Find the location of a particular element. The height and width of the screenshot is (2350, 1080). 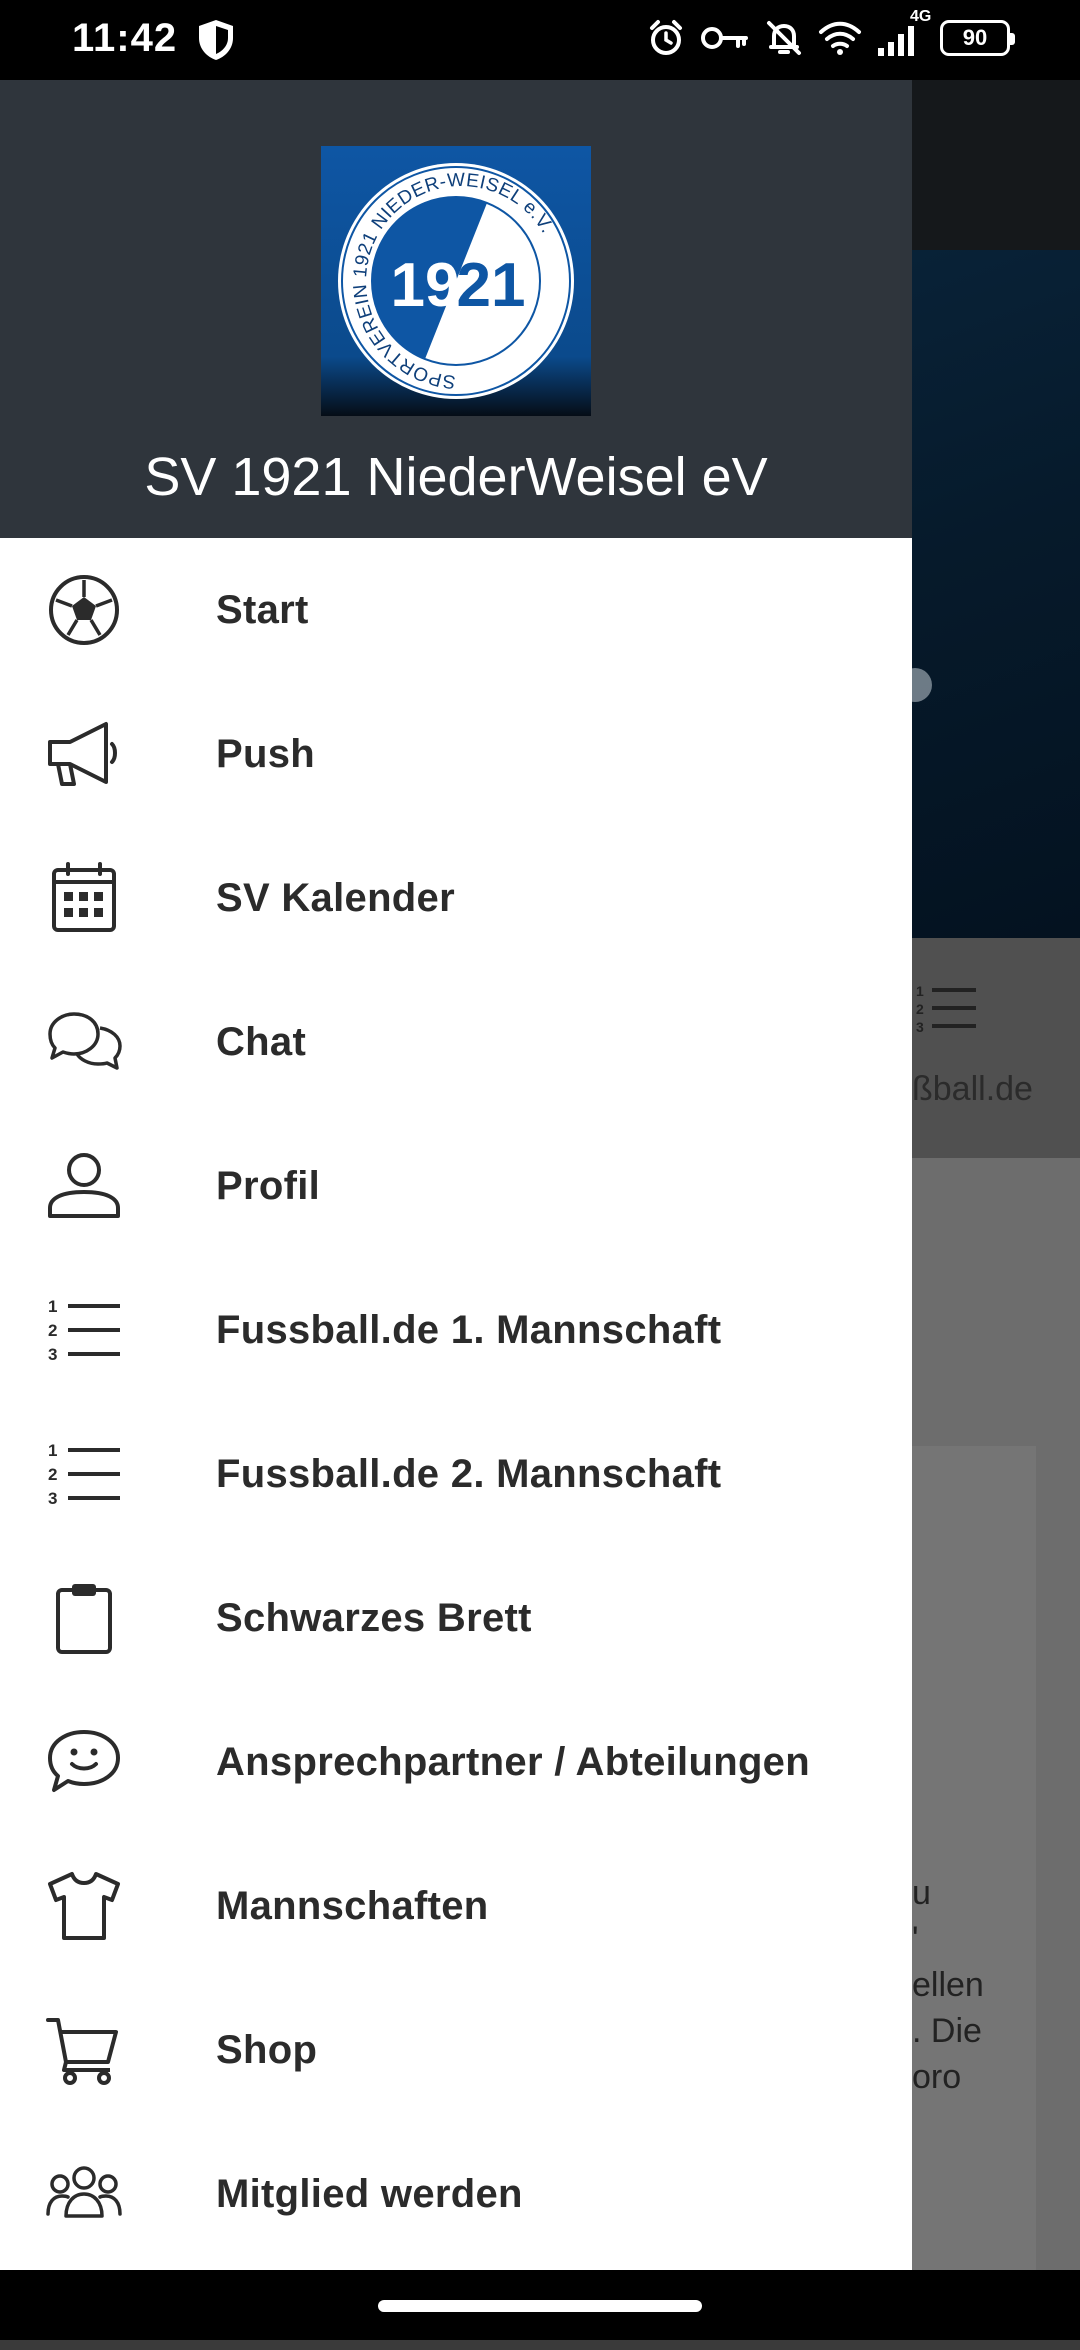

status-icons: 4G 90 is located at coordinates (830, 33).